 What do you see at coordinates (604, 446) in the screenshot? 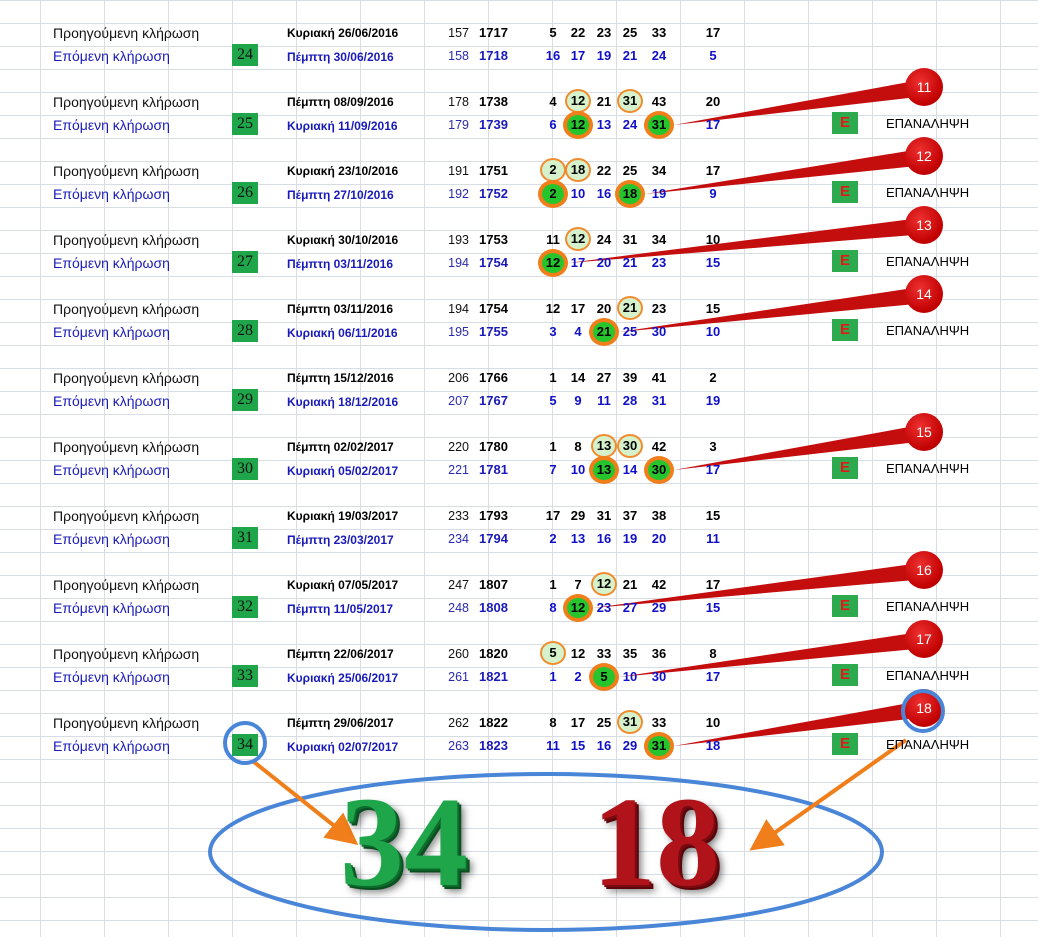
I see `prev-highlighted-number: 13` at bounding box center [604, 446].